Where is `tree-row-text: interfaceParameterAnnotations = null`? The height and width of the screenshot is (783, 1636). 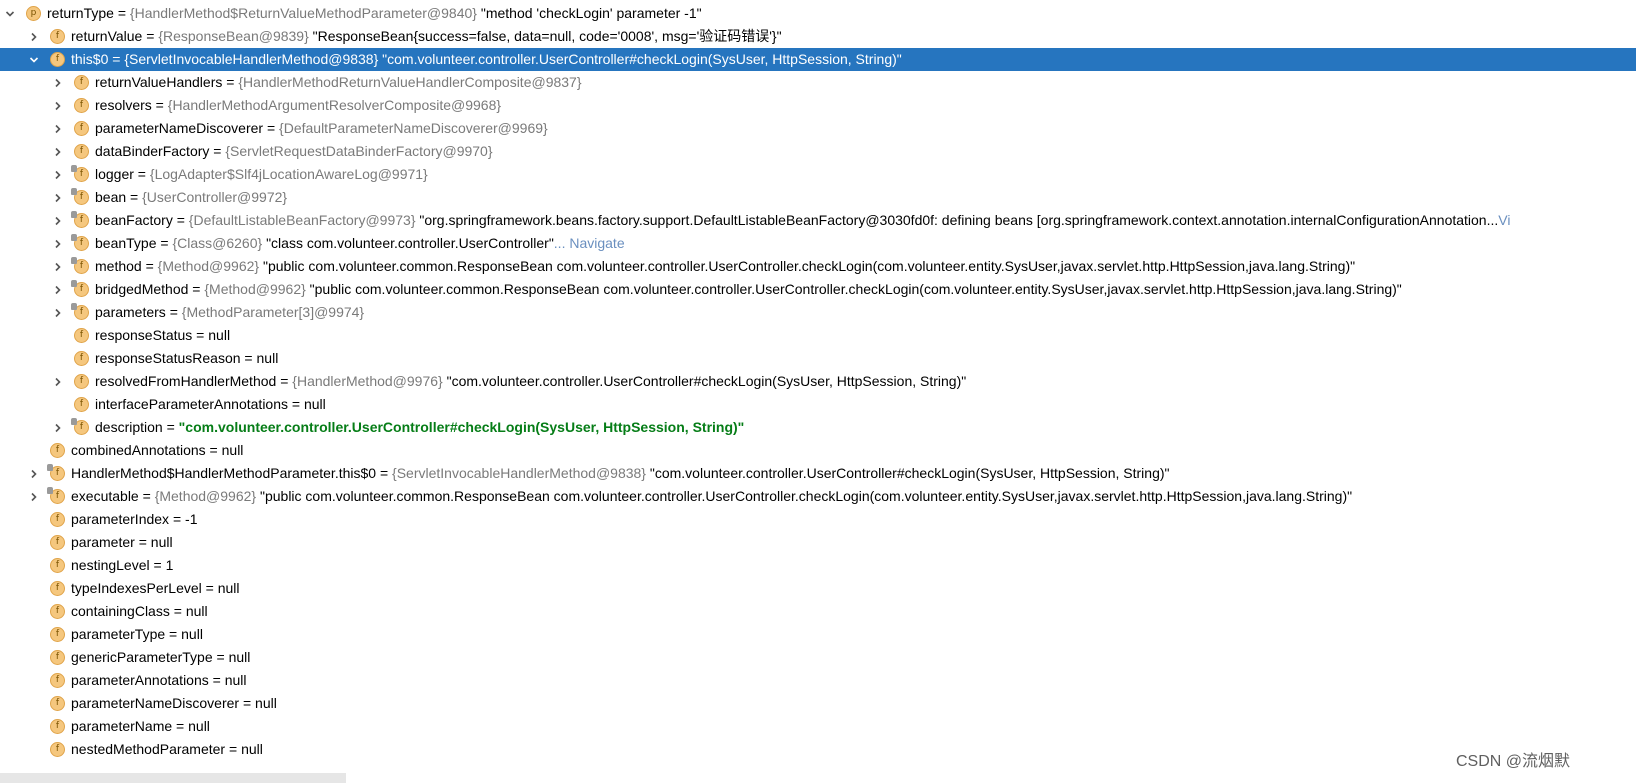 tree-row-text: interfaceParameterAnnotations = null is located at coordinates (210, 404).